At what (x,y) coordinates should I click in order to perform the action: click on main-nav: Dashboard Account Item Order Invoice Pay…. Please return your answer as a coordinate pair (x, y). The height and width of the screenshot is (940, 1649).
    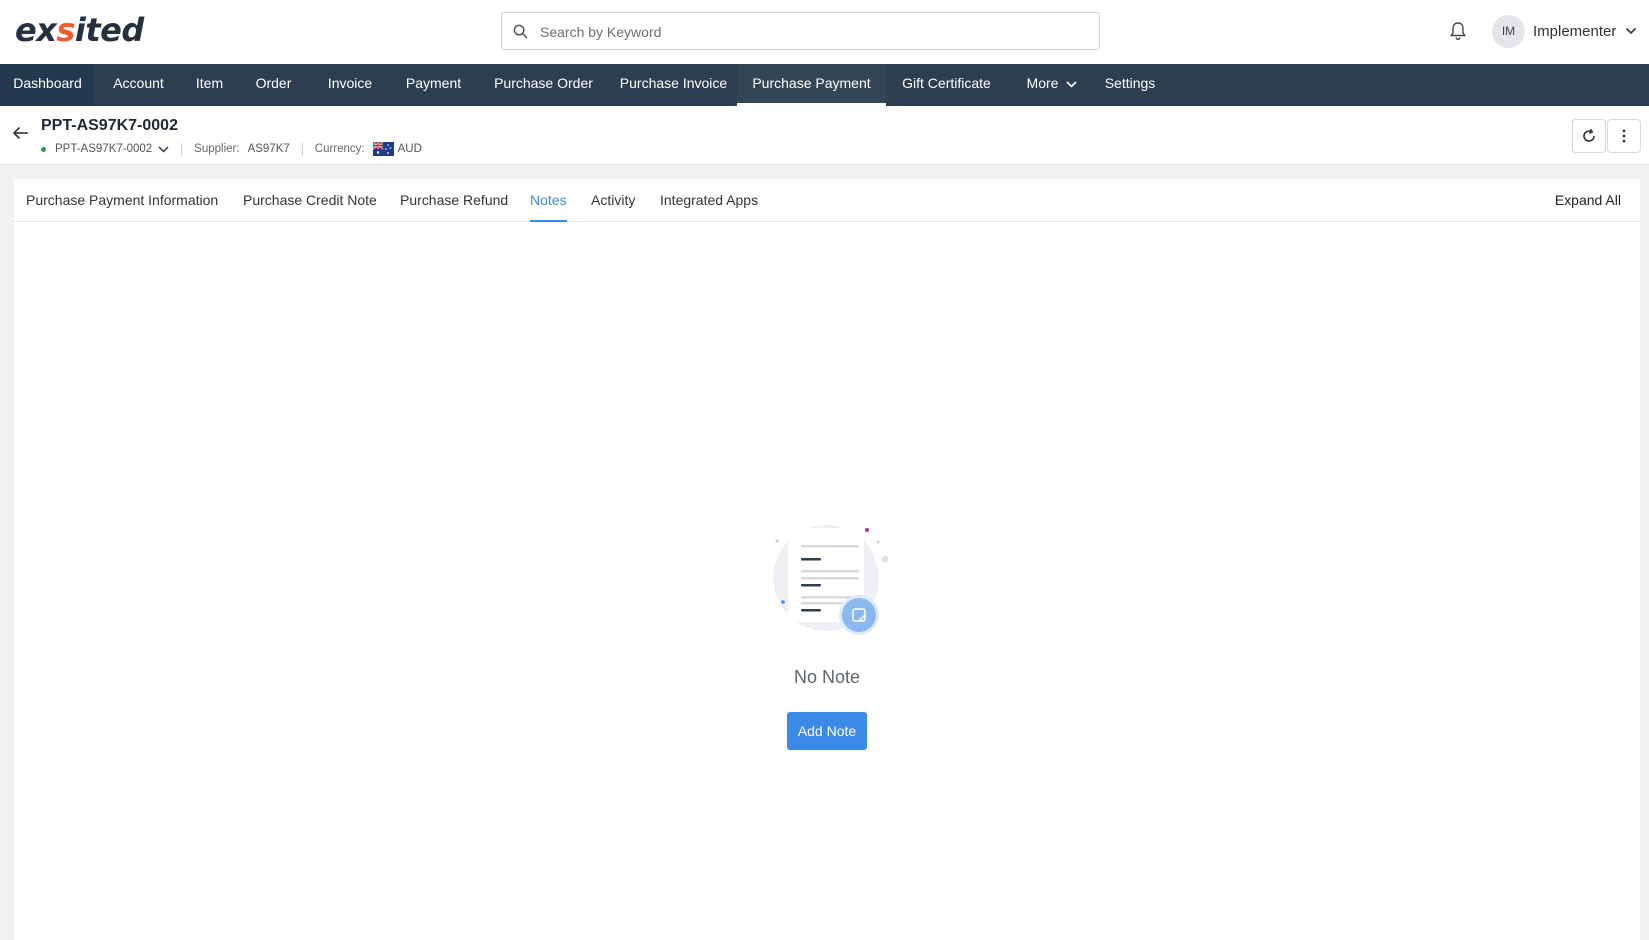
    Looking at the image, I should click on (824, 85).